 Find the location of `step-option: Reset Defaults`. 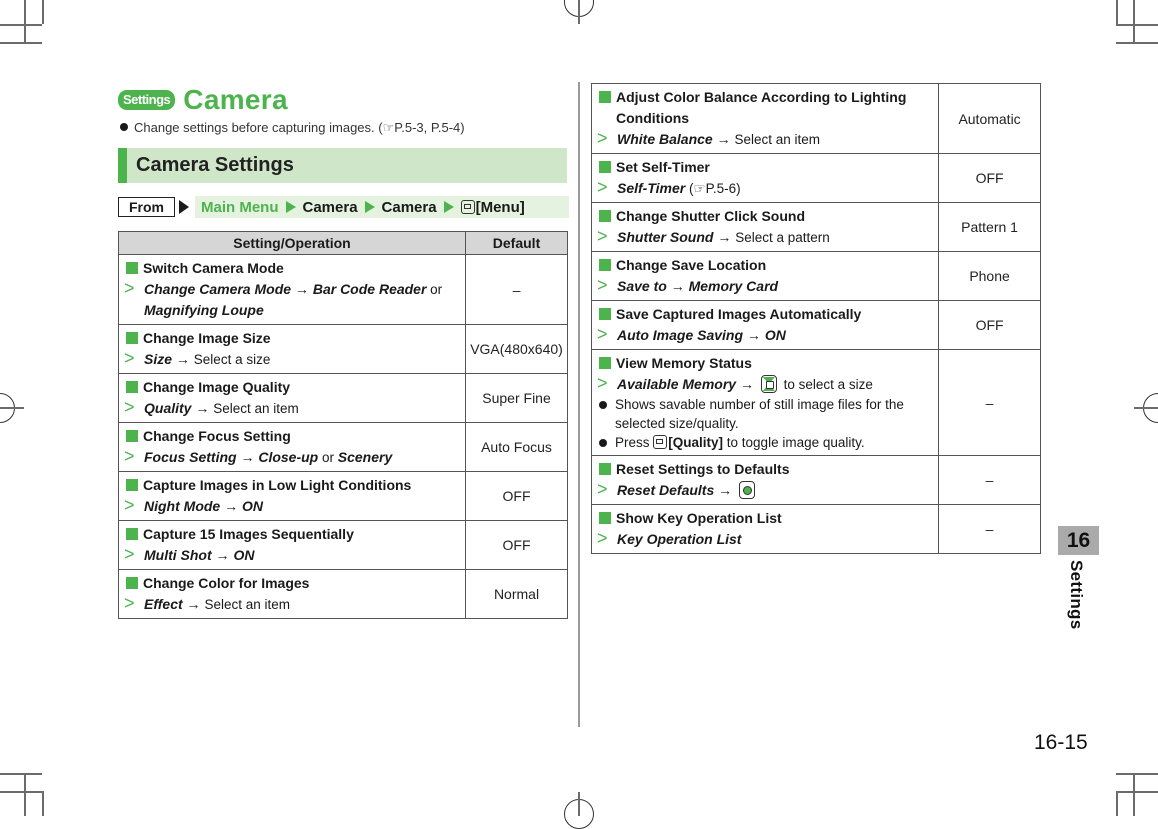

step-option: Reset Defaults is located at coordinates (666, 490).